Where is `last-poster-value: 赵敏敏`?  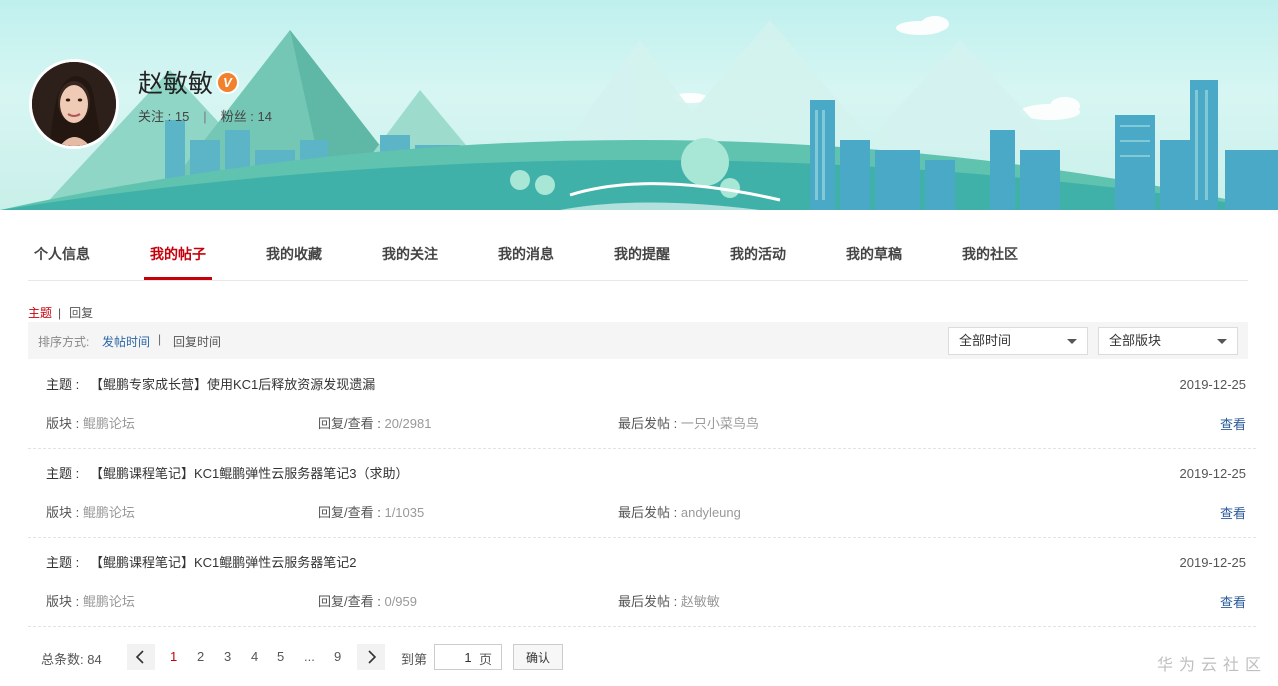
last-poster-value: 赵敏敏 is located at coordinates (700, 601).